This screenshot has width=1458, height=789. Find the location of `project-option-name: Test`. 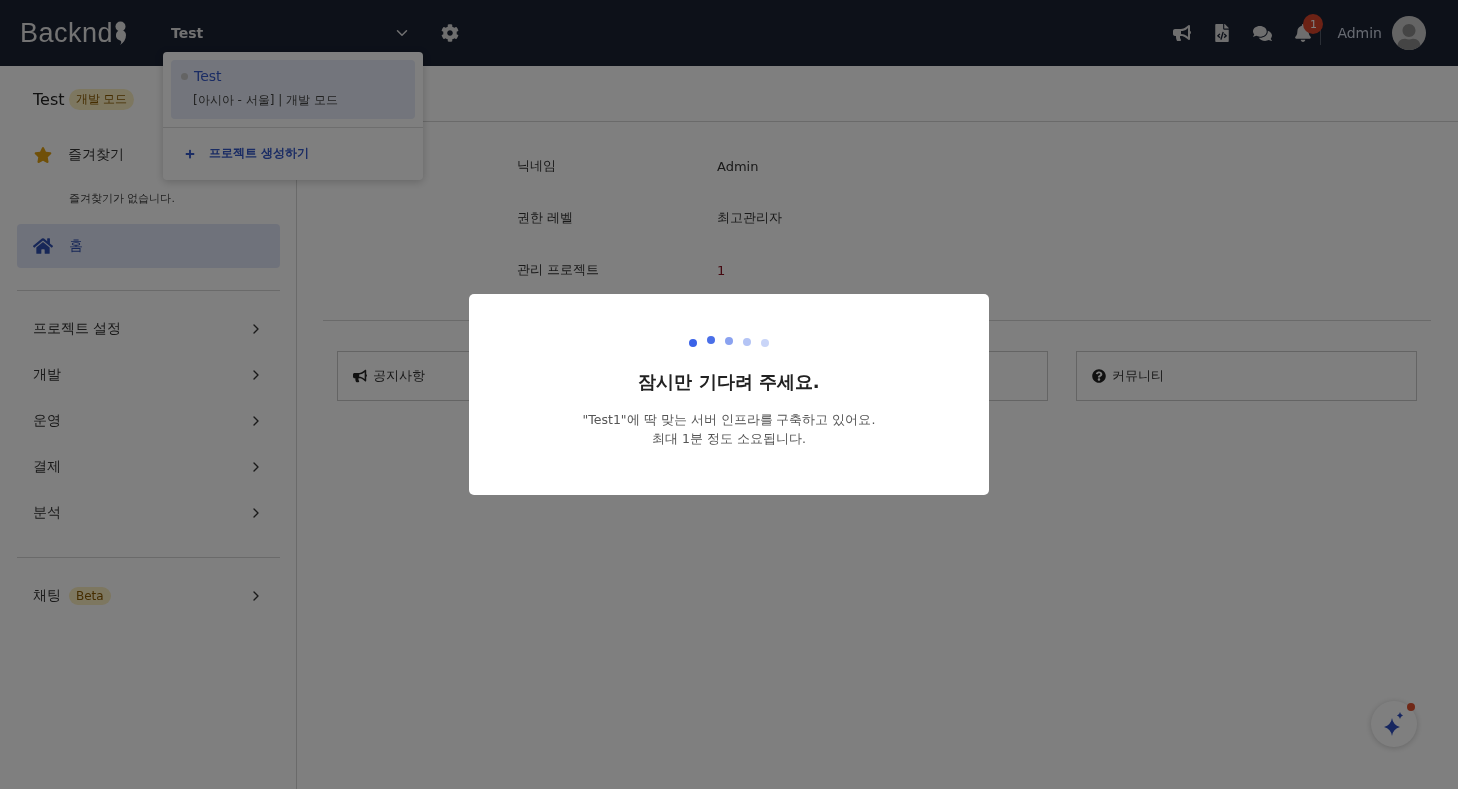

project-option-name: Test is located at coordinates (208, 76).